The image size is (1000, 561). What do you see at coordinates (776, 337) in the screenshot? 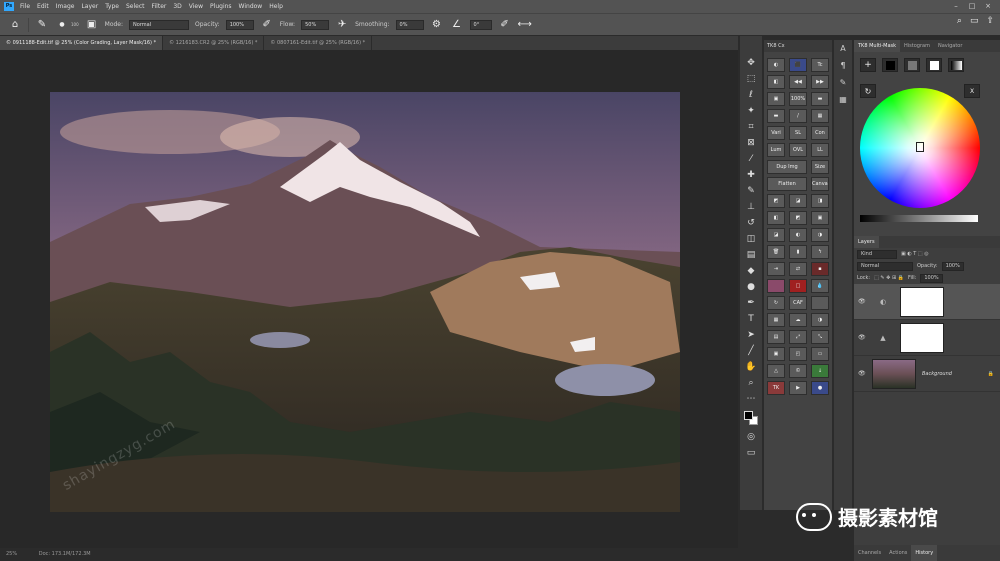
I see `tk8-button: ▤` at bounding box center [776, 337].